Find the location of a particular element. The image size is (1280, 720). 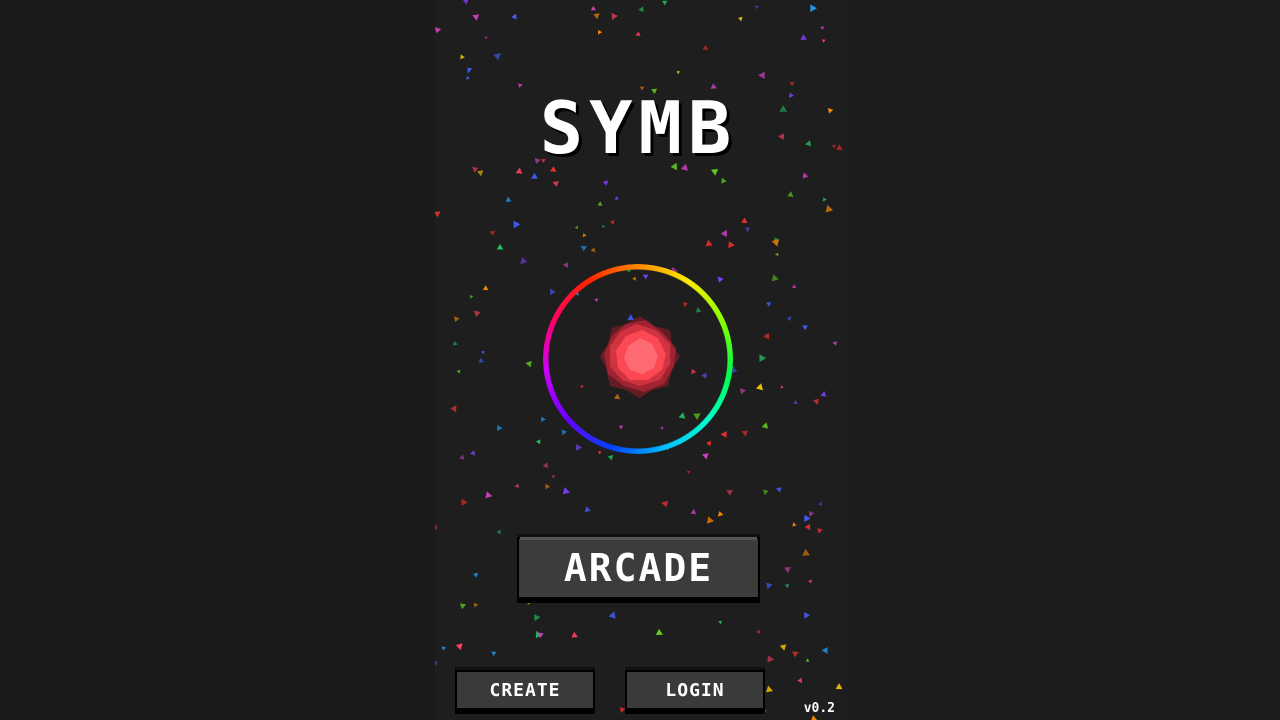

version-label: v0.2 is located at coordinates (819, 708).